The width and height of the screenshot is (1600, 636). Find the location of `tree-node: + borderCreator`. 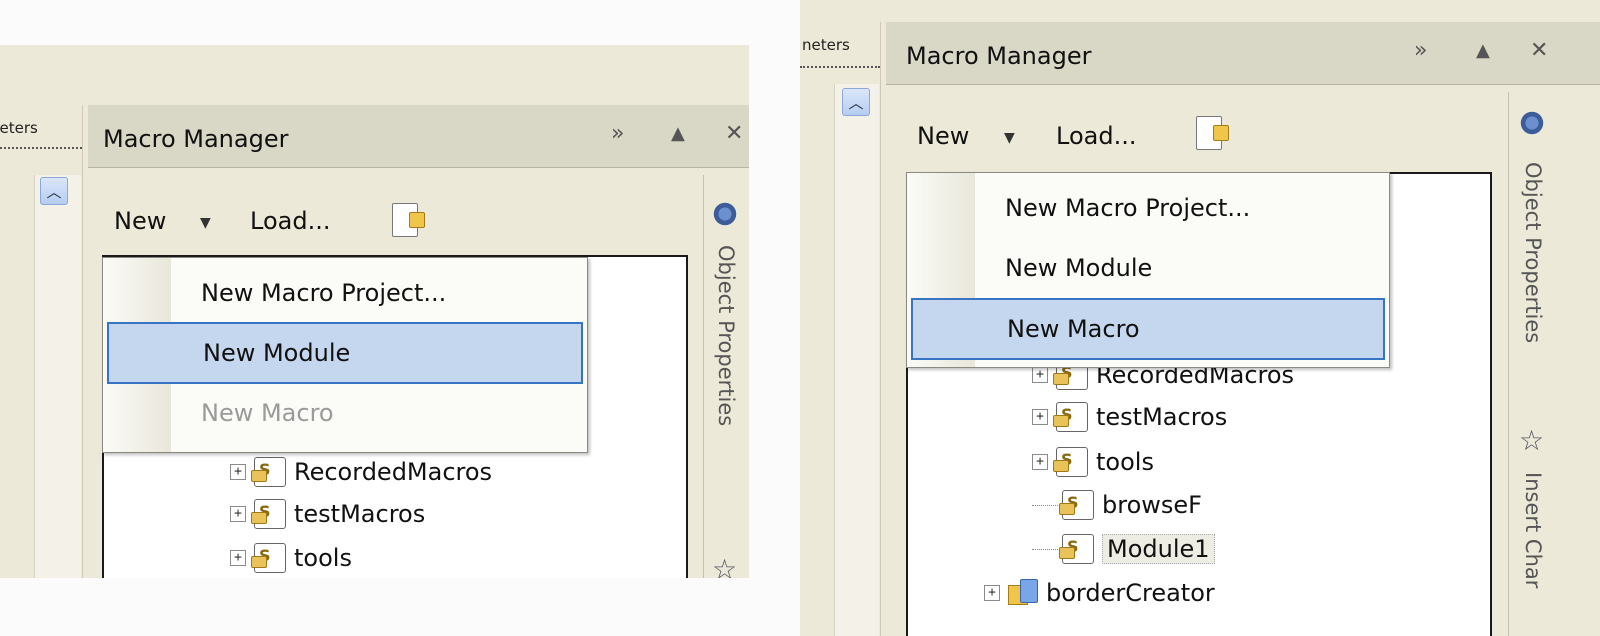

tree-node: + borderCreator is located at coordinates (1099, 593).